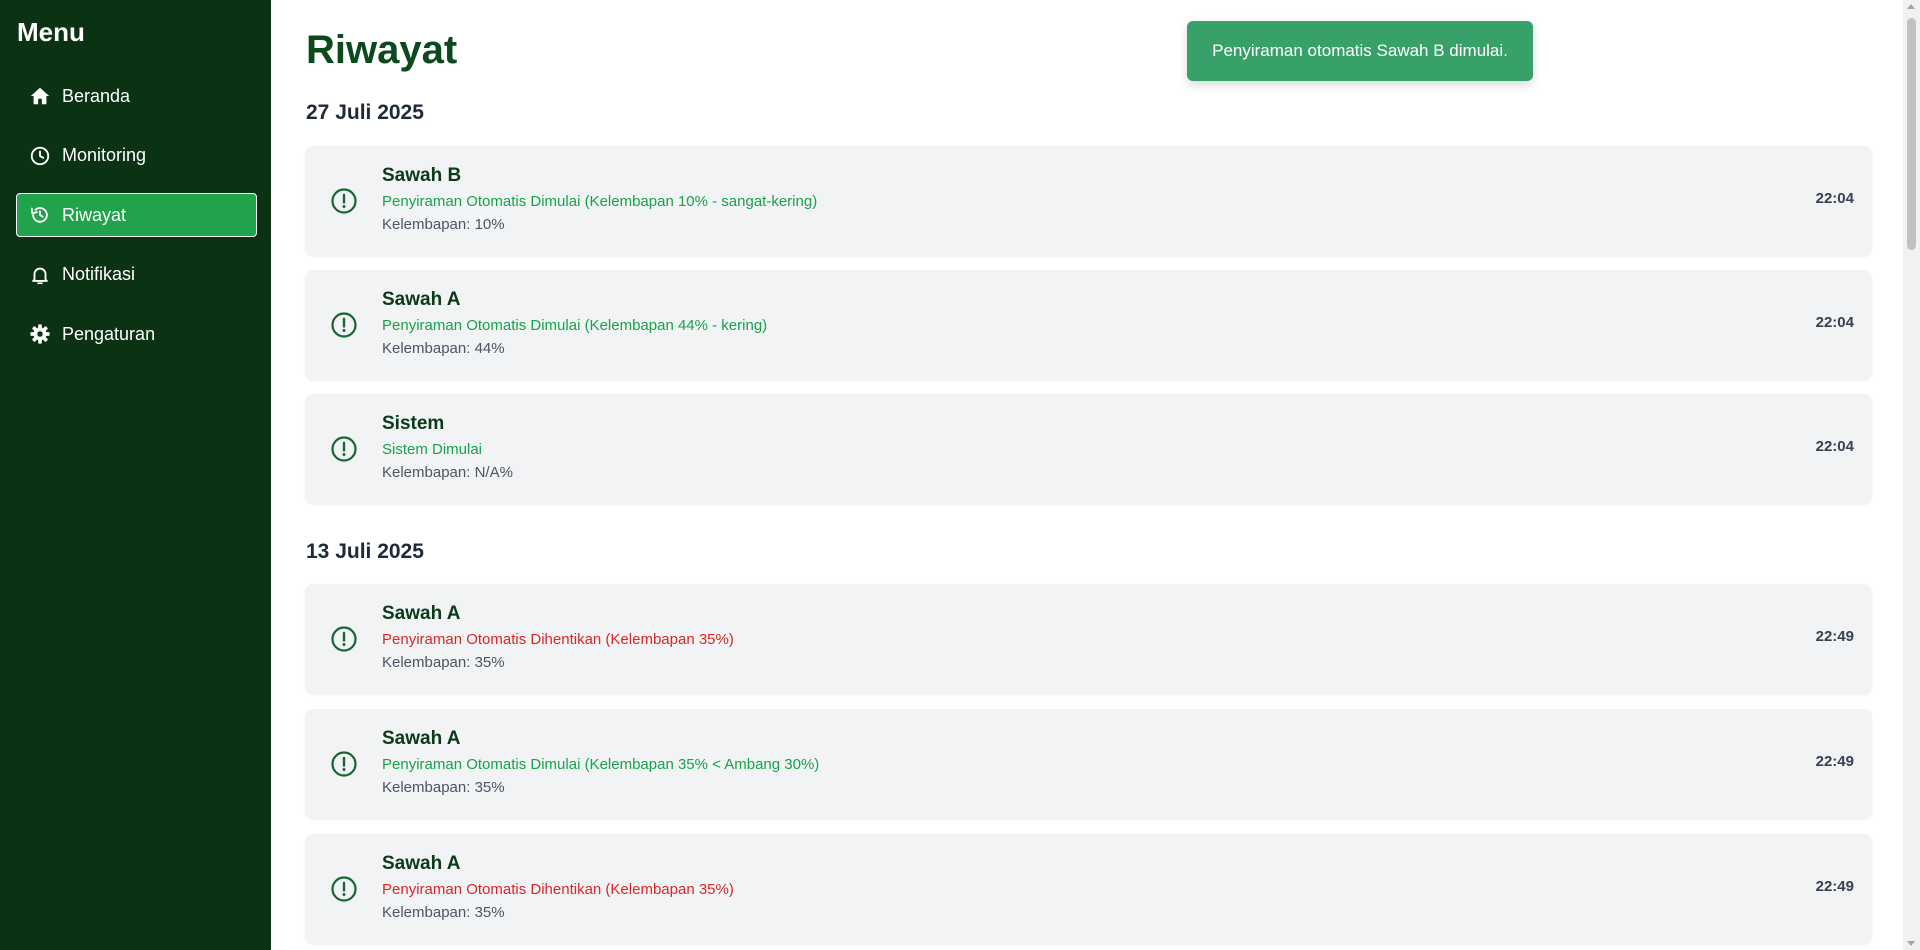 The width and height of the screenshot is (1920, 950). Describe the element at coordinates (136, 96) in the screenshot. I see `sidebar-item-beranda: Beranda` at that location.